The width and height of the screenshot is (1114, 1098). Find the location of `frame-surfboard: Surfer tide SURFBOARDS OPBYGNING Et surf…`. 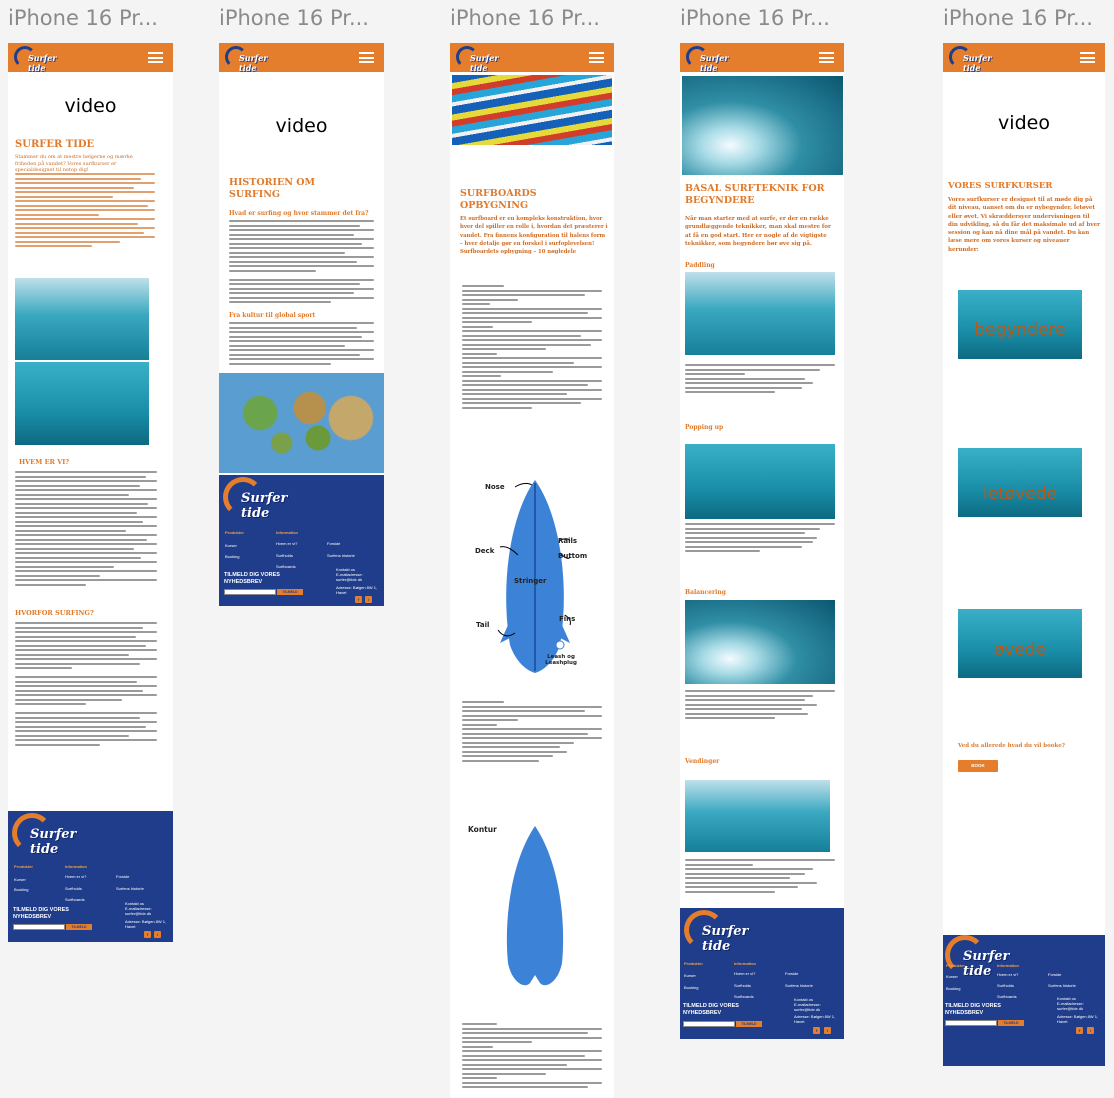

frame-surfboard: Surfer tide SURFBOARDS OPBYGNING Et surf… is located at coordinates (532, 570).